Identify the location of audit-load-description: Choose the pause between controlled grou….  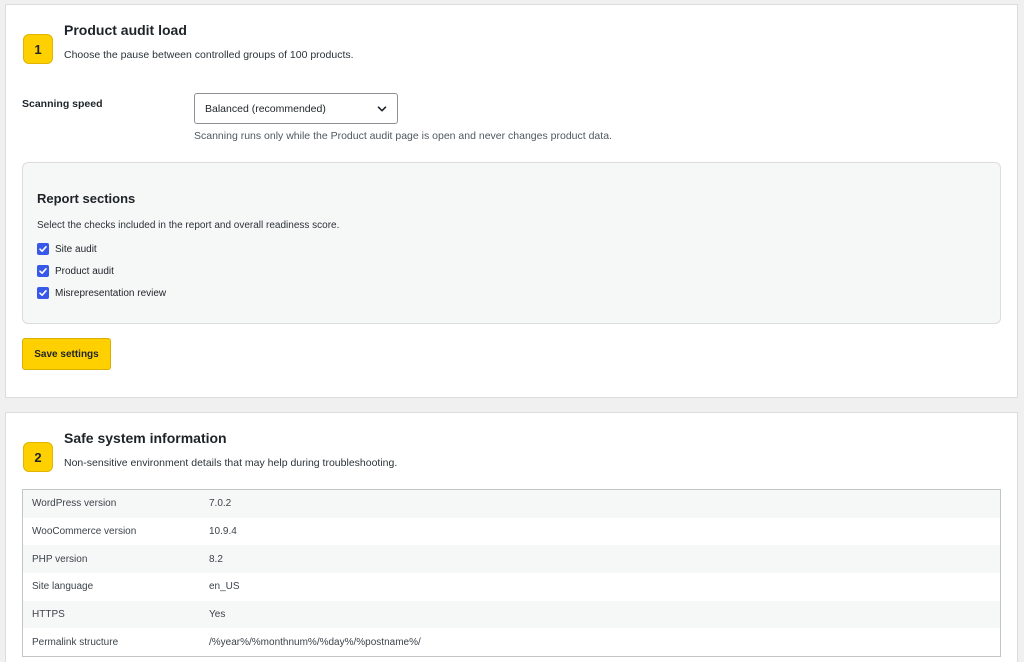
(209, 55).